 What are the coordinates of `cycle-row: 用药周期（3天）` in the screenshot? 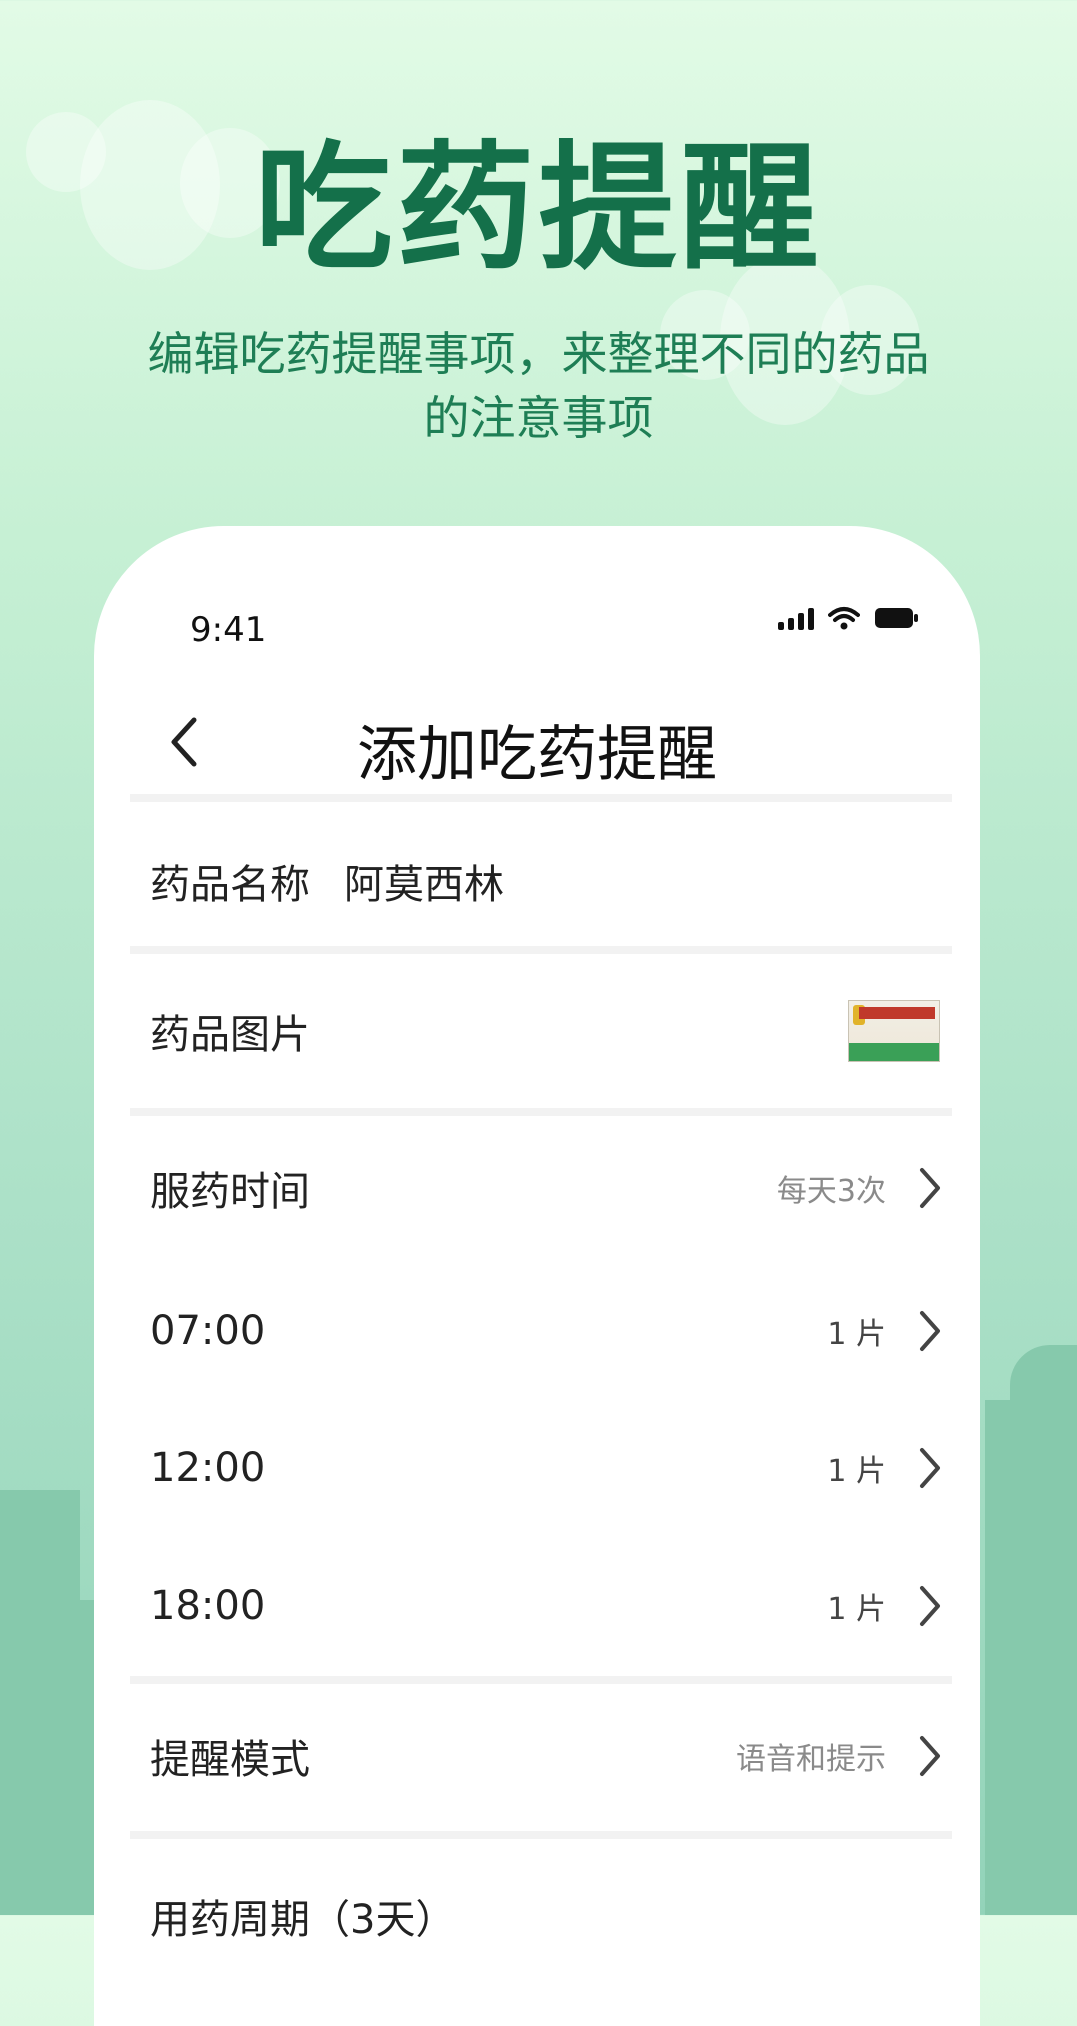 It's located at (541, 1916).